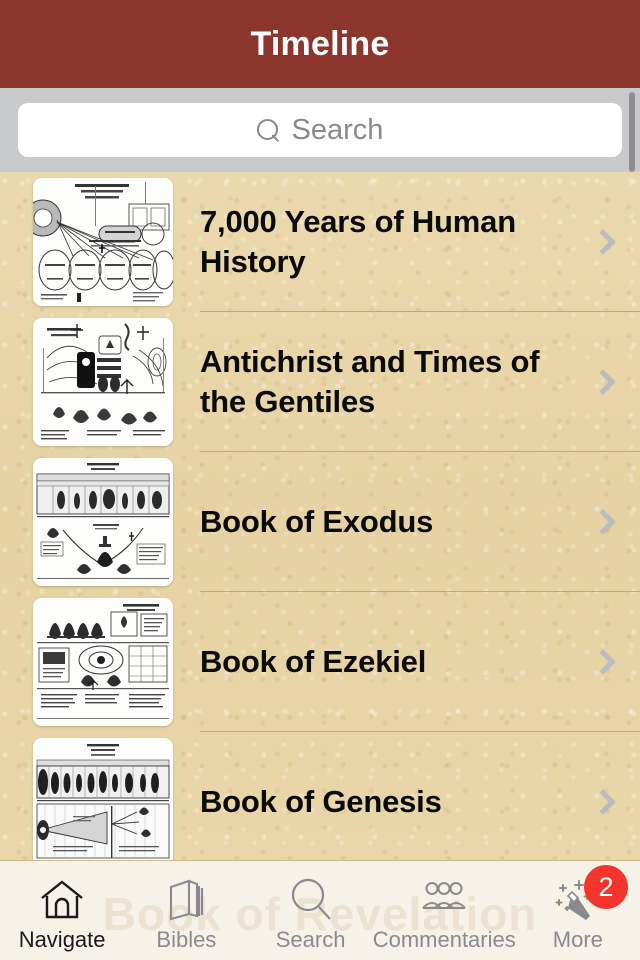  I want to click on list-item-label: Antichrist and Times of the Gentiles, so click(370, 381).